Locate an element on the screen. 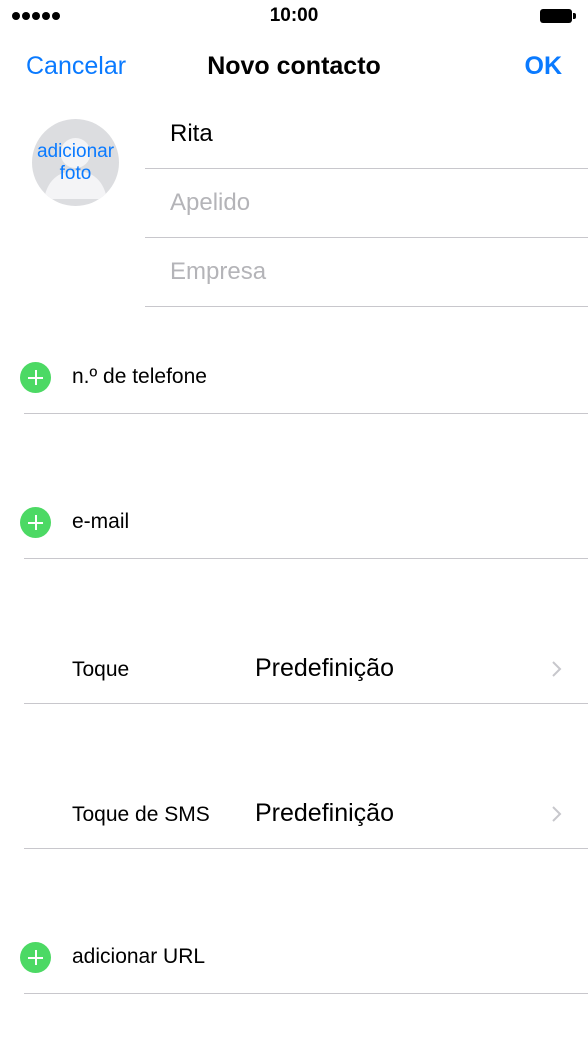 The height and width of the screenshot is (1045, 588). status-time: 10:00 is located at coordinates (294, 15).